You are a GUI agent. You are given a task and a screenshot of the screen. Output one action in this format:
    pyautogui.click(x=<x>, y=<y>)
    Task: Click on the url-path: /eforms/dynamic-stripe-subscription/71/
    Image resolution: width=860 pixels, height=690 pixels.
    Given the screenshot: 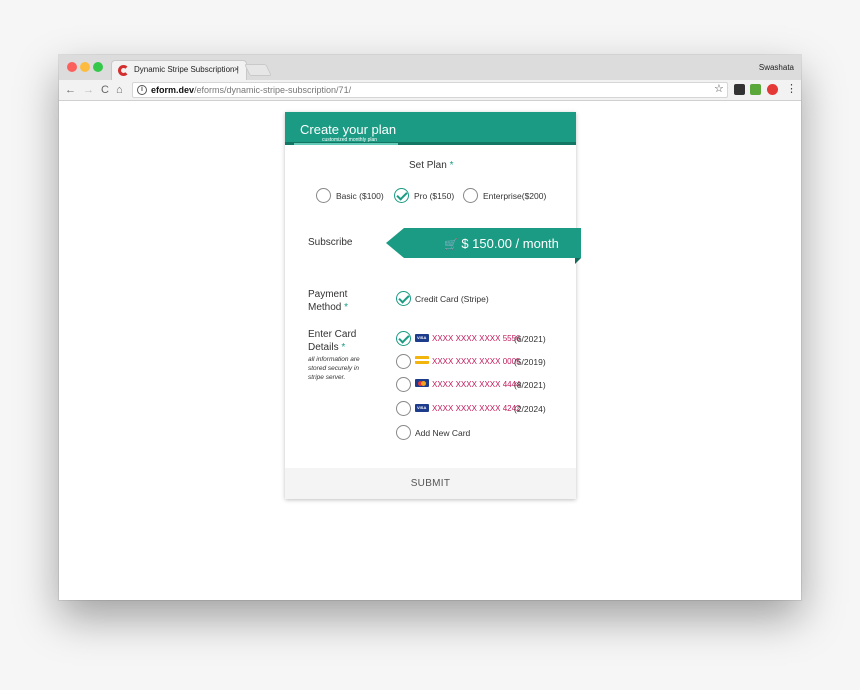 What is the action you would take?
    pyautogui.click(x=273, y=90)
    